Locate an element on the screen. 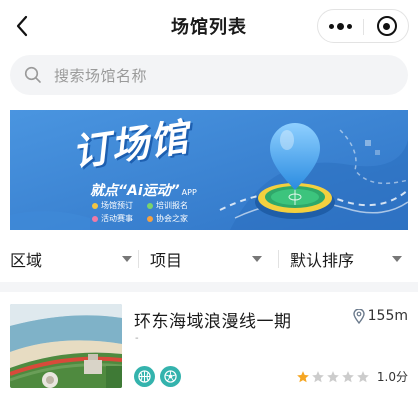 This screenshot has height=402, width=418. more-dots-icon-center is located at coordinates (340, 26).